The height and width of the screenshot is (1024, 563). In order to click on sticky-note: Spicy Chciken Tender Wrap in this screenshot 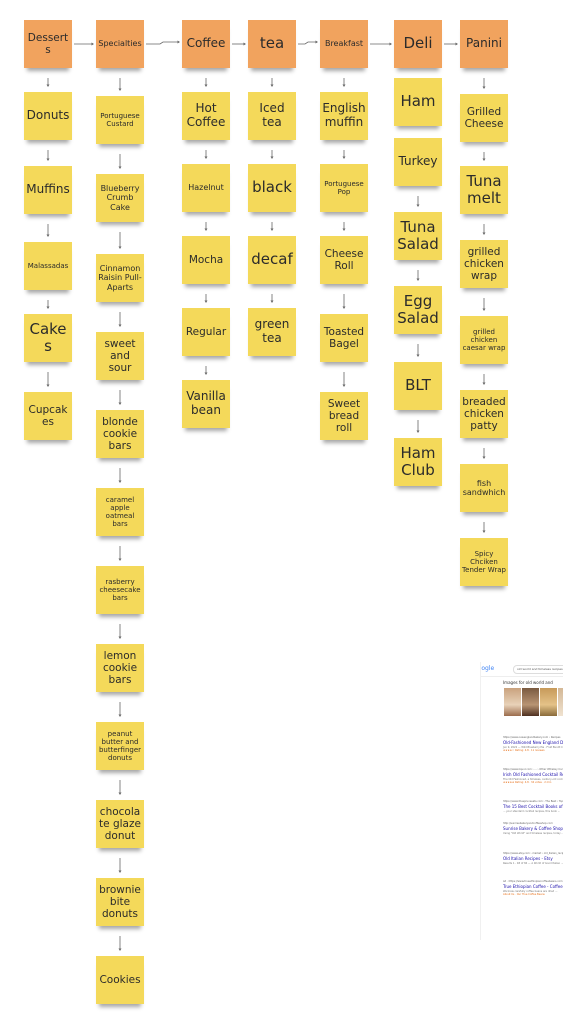, I will do `click(484, 562)`.